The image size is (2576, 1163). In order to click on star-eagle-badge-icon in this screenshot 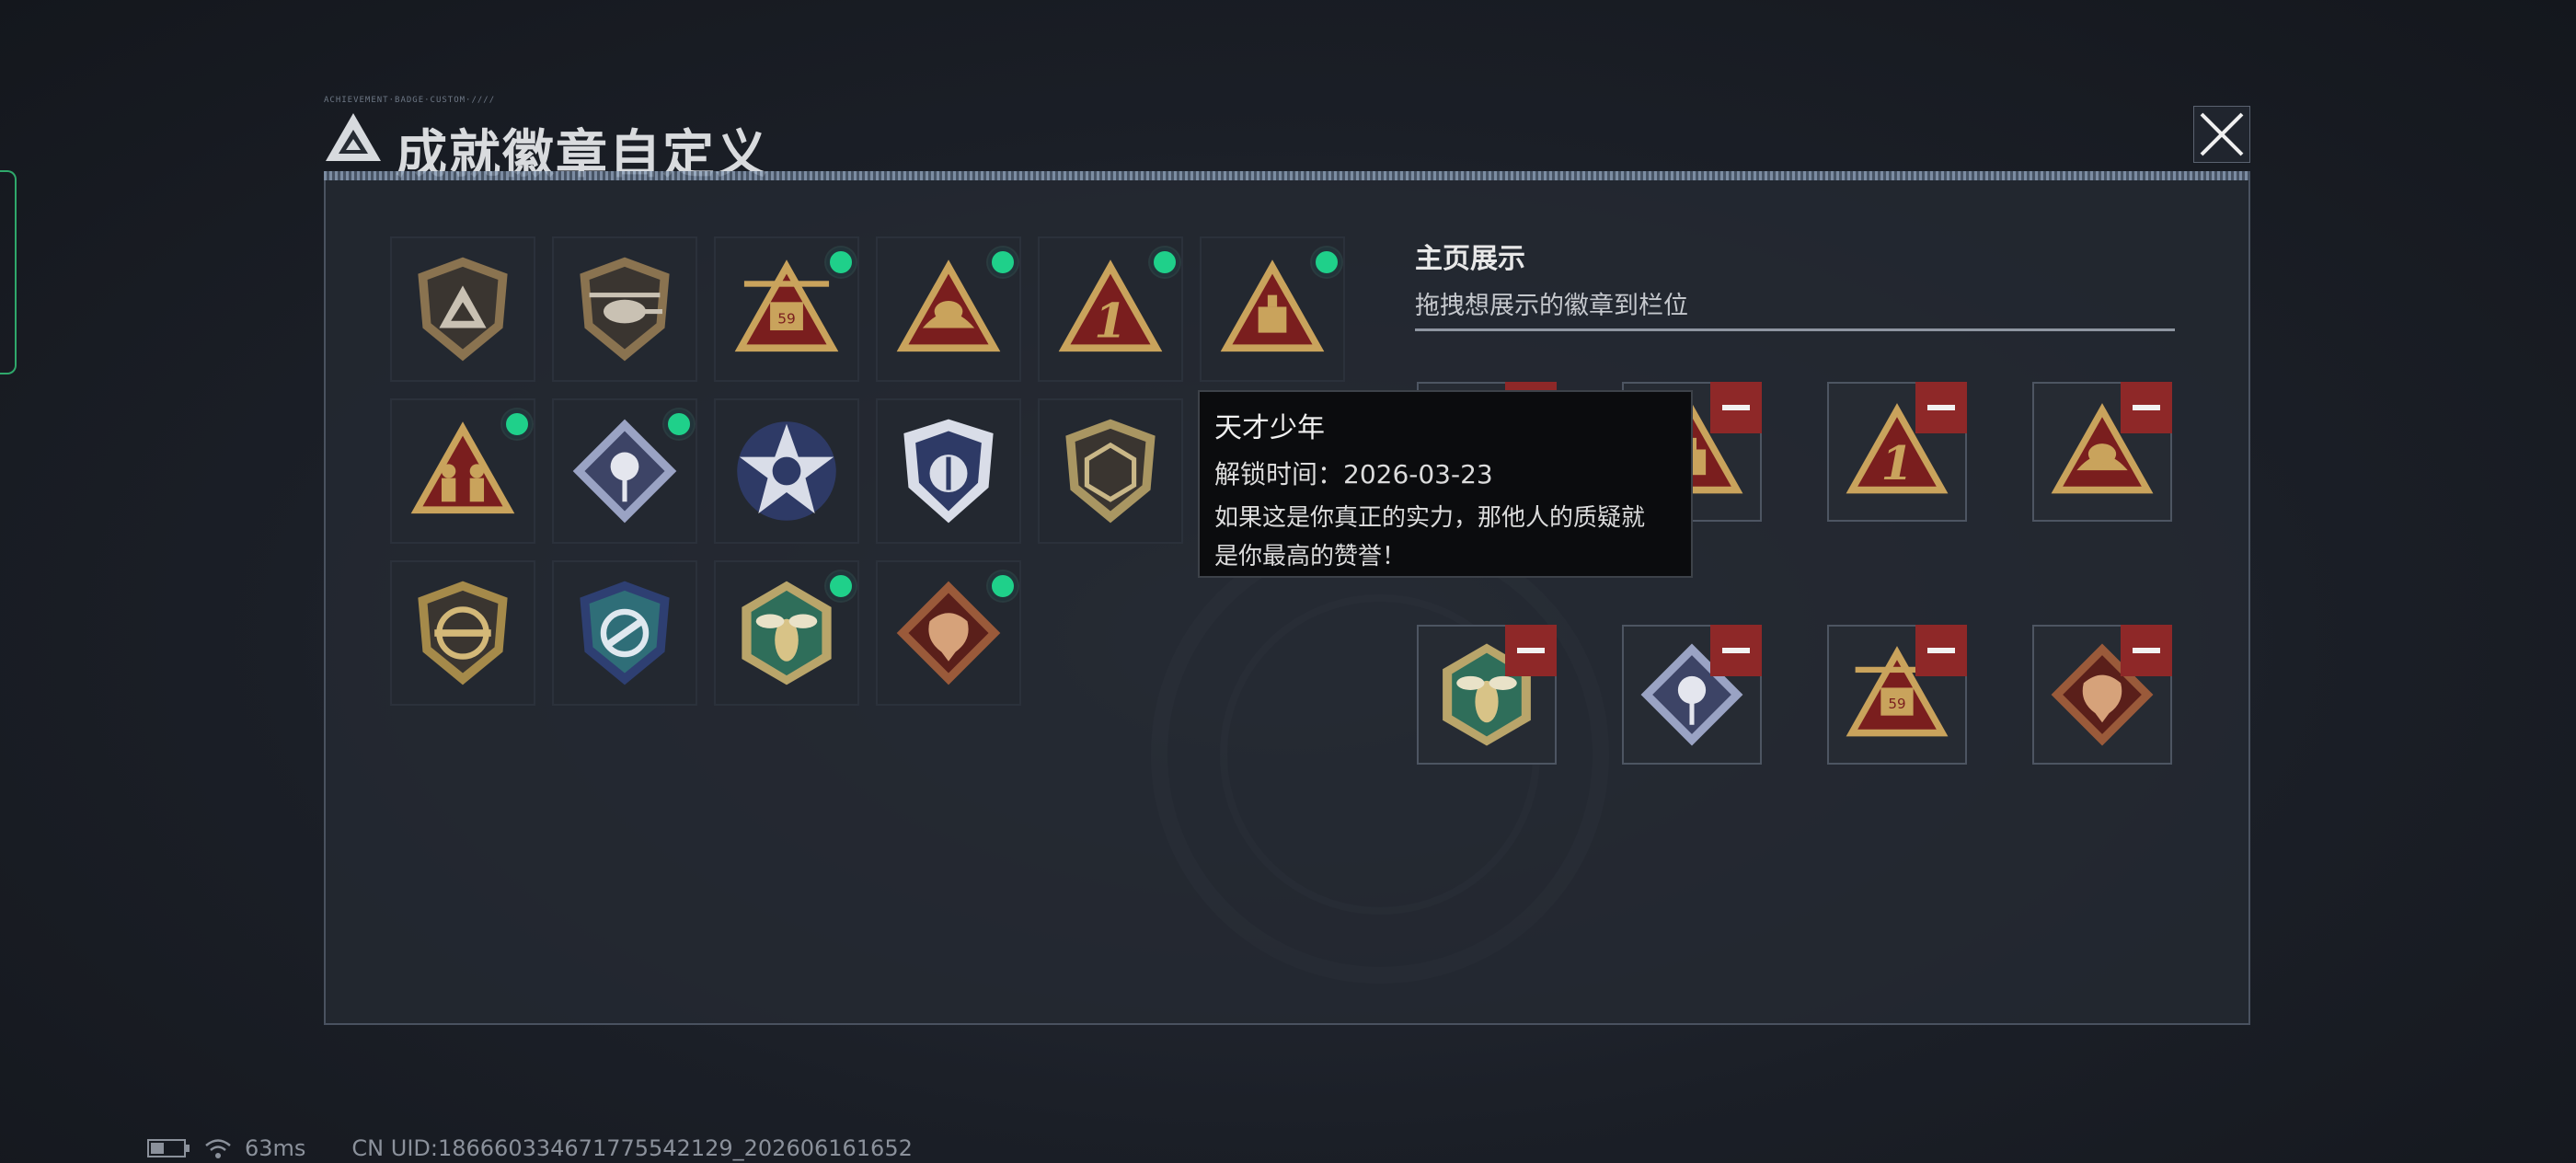, I will do `click(786, 471)`.